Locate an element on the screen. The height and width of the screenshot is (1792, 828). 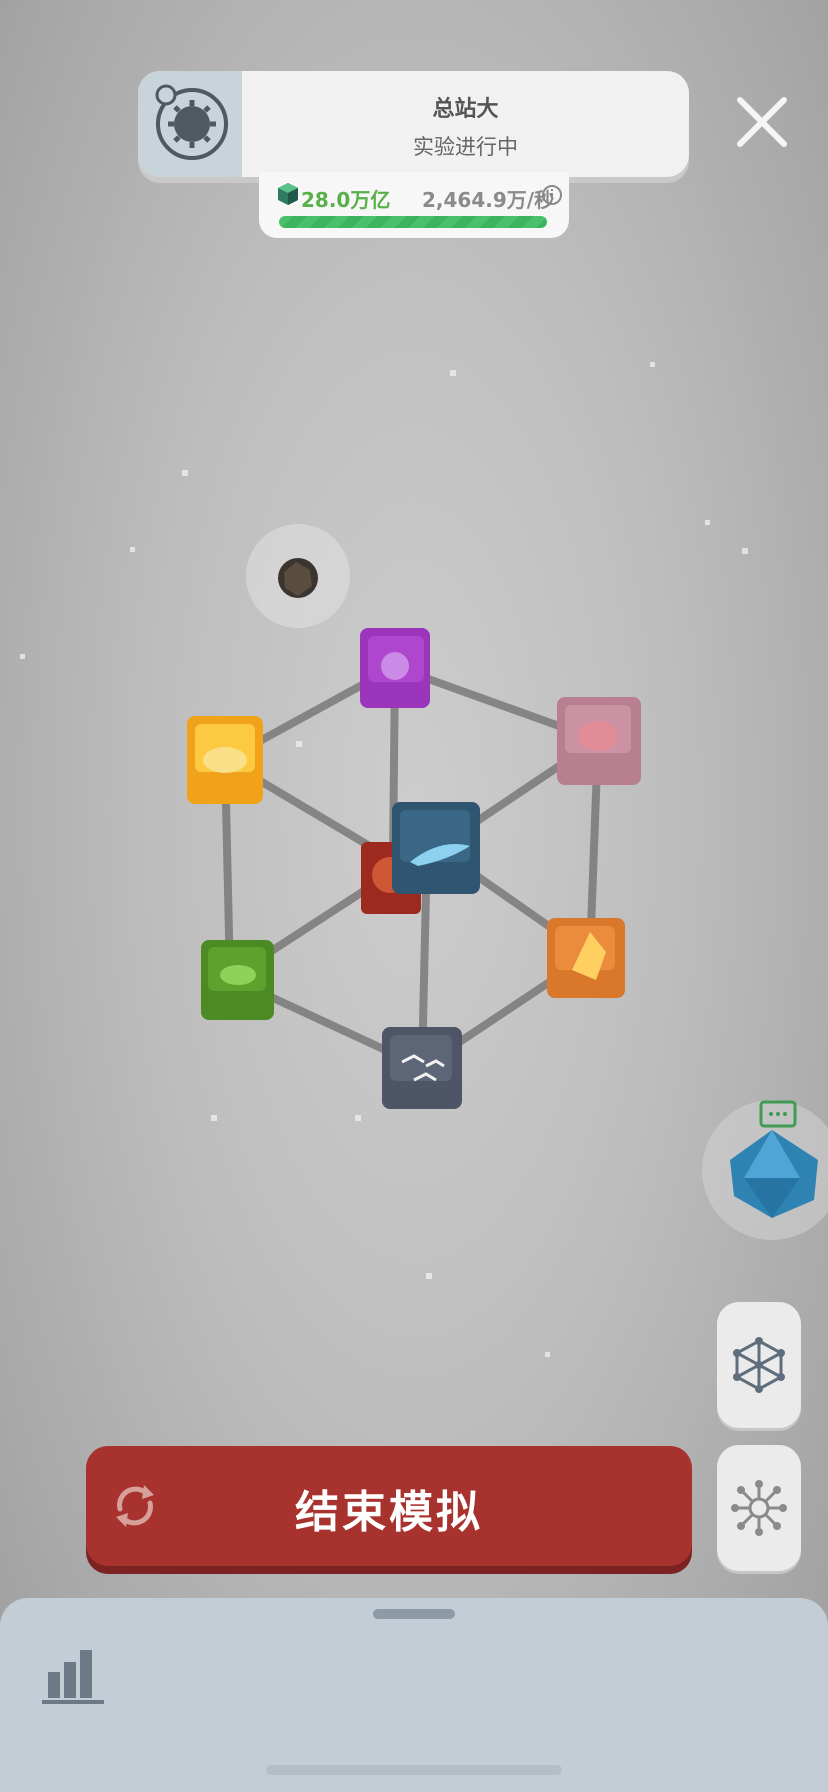
header-card: 总站大 实验进行中 is located at coordinates (413, 124).